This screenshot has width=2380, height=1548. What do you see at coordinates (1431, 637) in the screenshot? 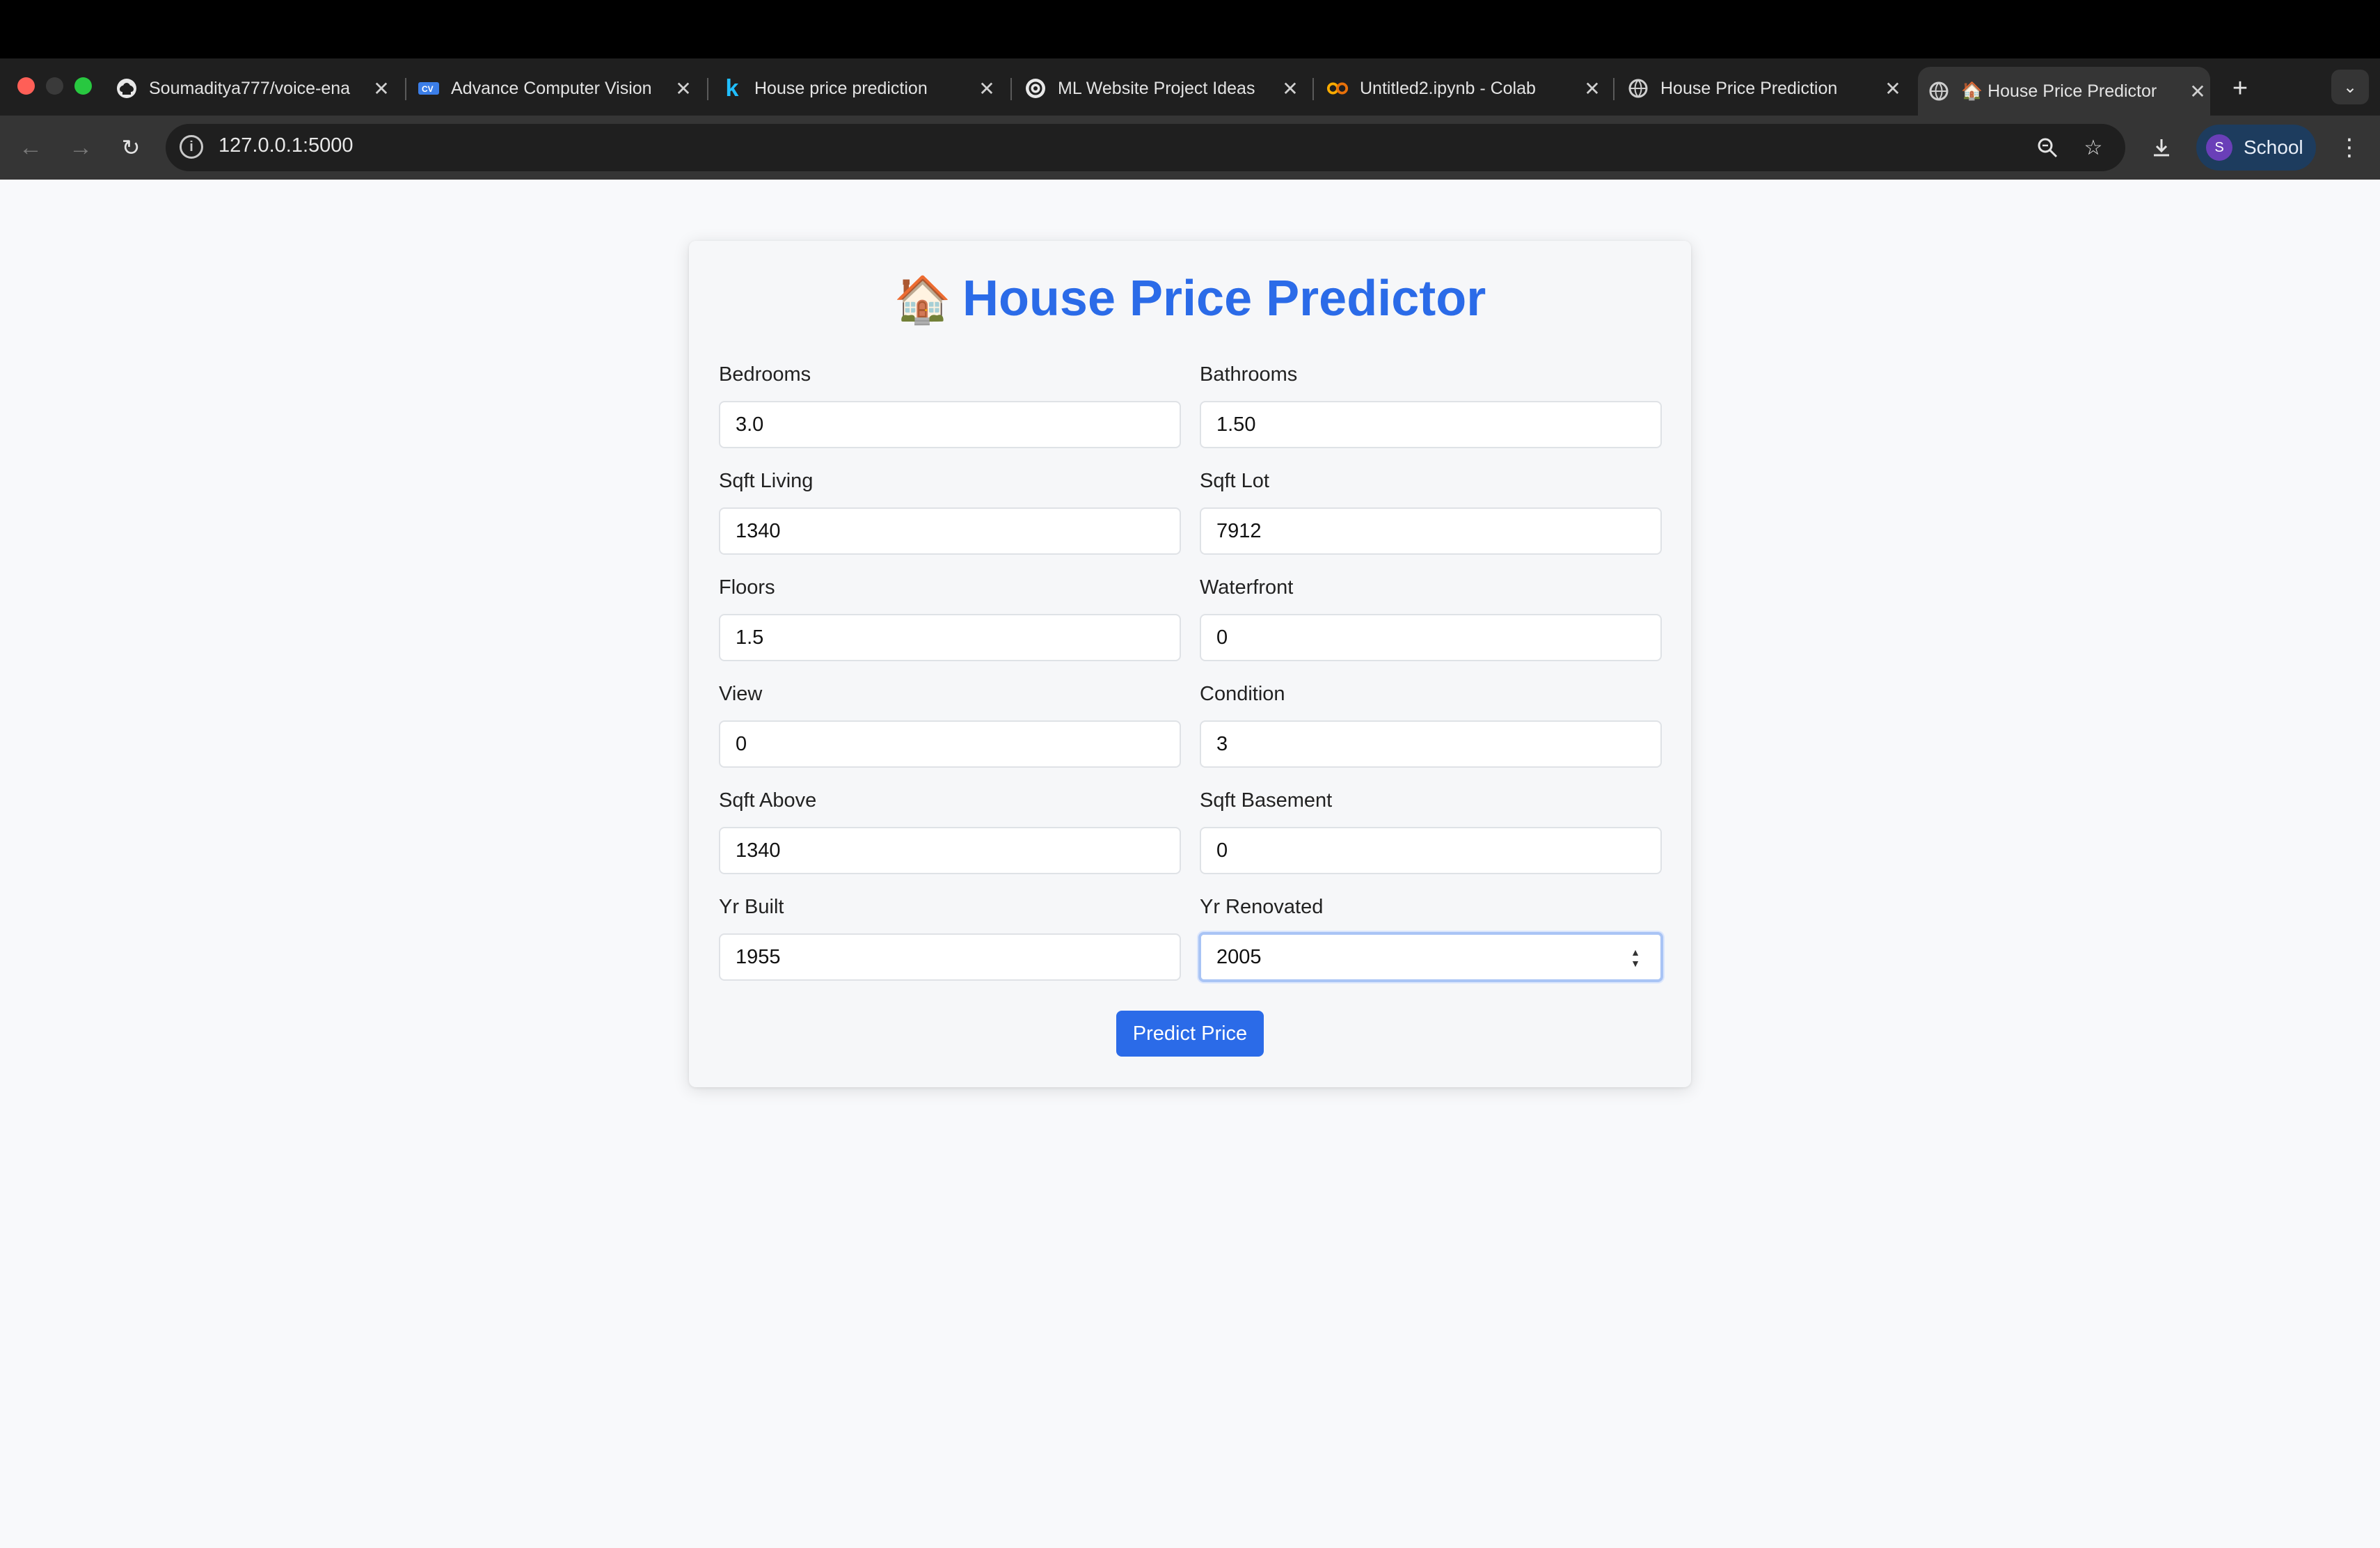
I see `waterfront-input` at bounding box center [1431, 637].